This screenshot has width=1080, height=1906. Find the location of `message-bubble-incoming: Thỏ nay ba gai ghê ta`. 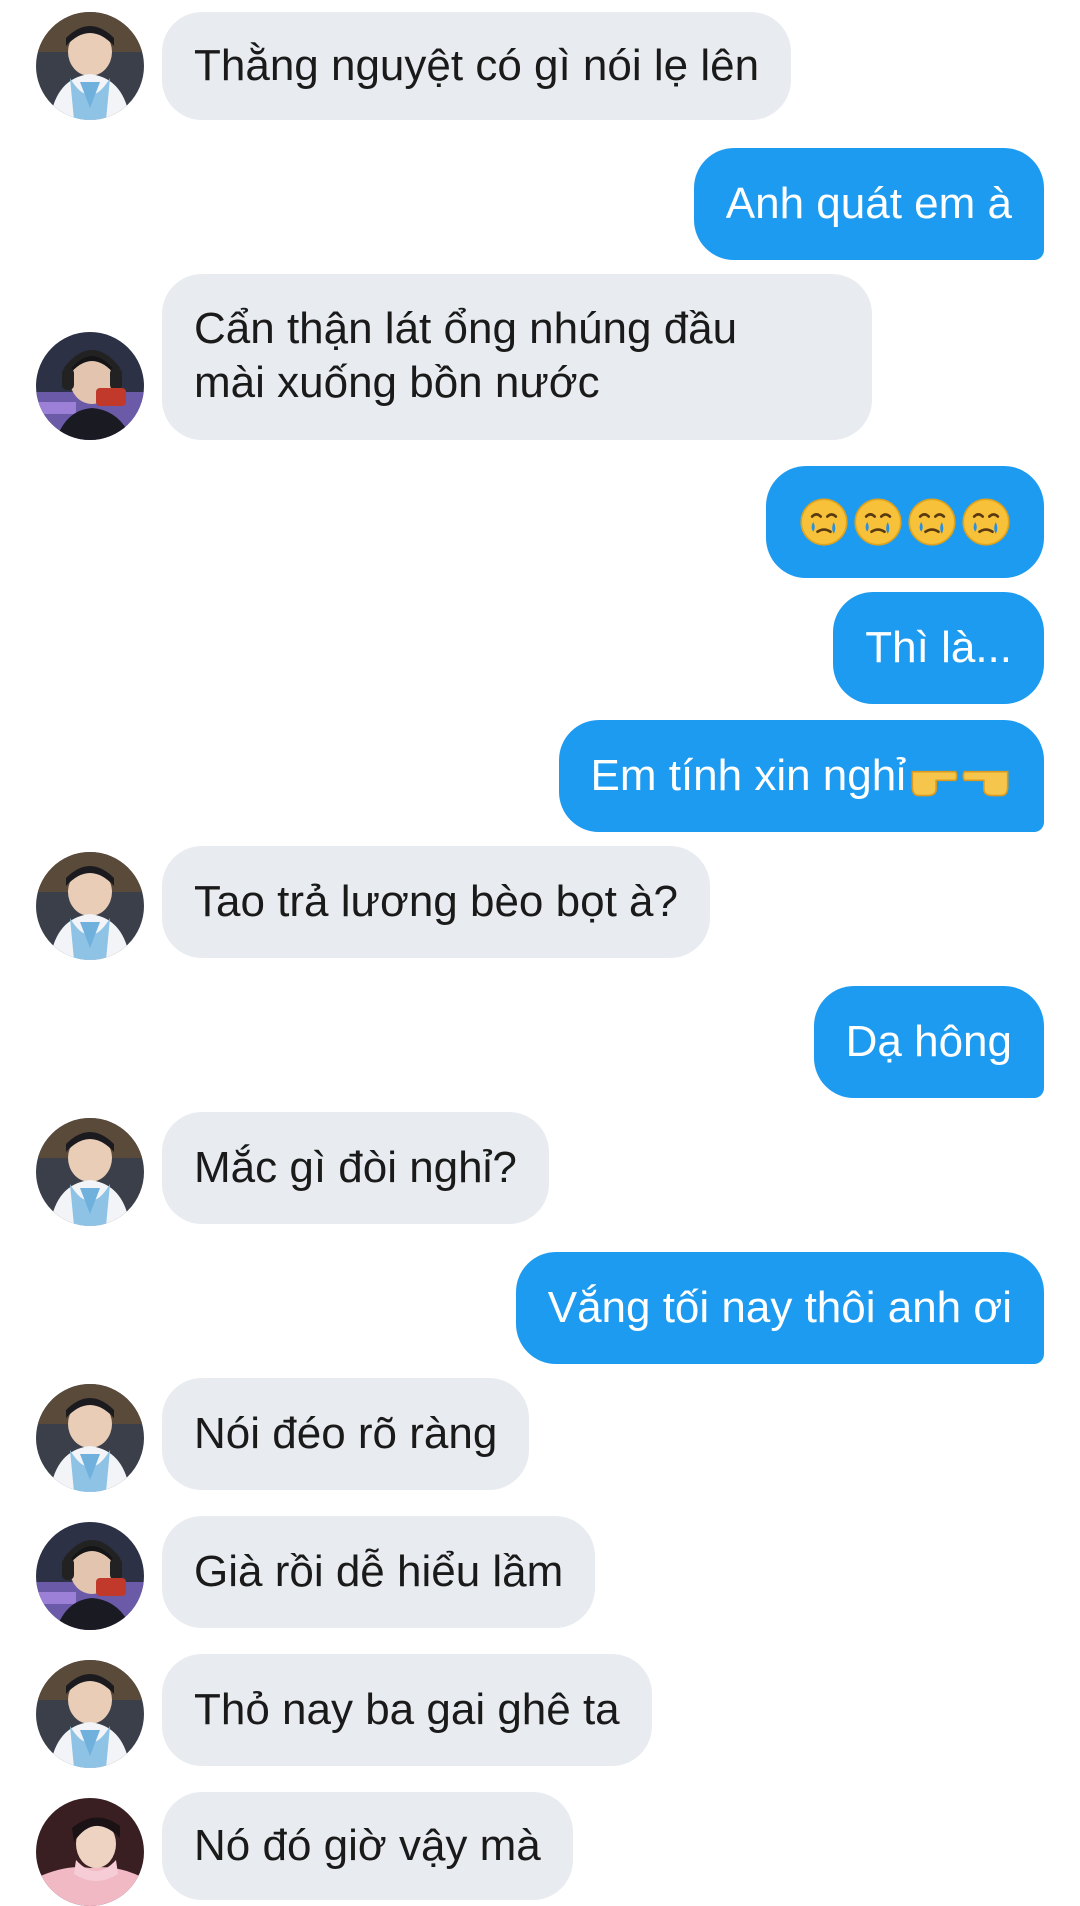

message-bubble-incoming: Thỏ nay ba gai ghê ta is located at coordinates (407, 1710).